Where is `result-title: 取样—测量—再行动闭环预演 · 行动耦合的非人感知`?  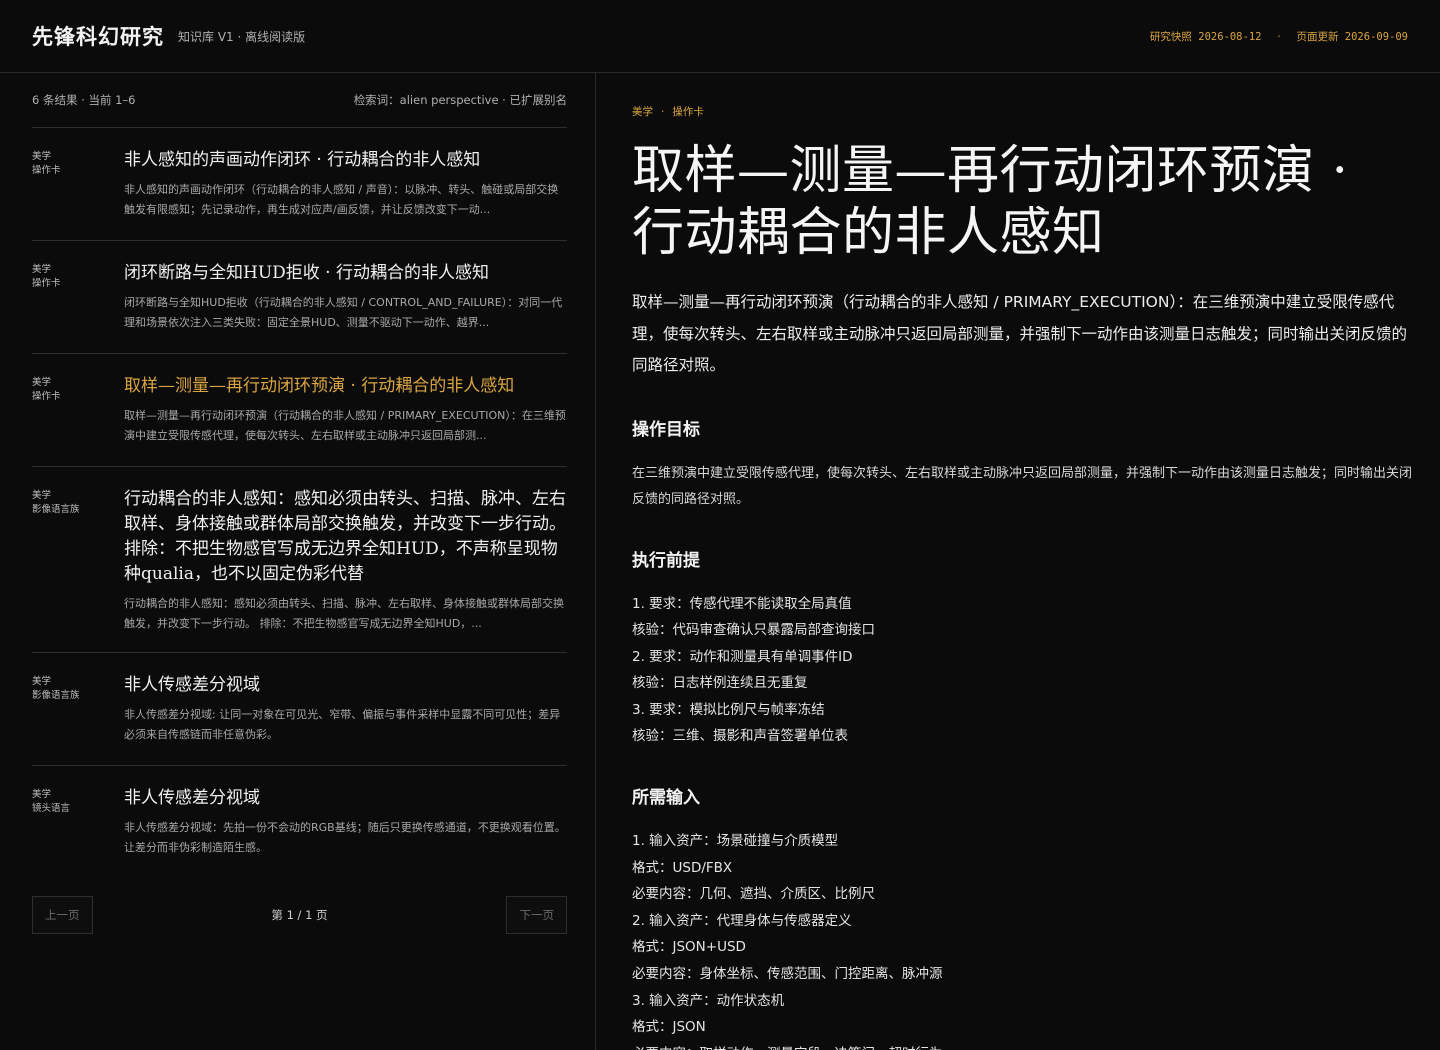 result-title: 取样—测量—再行动闭环预演 · 行动耦合的非人感知 is located at coordinates (345, 386).